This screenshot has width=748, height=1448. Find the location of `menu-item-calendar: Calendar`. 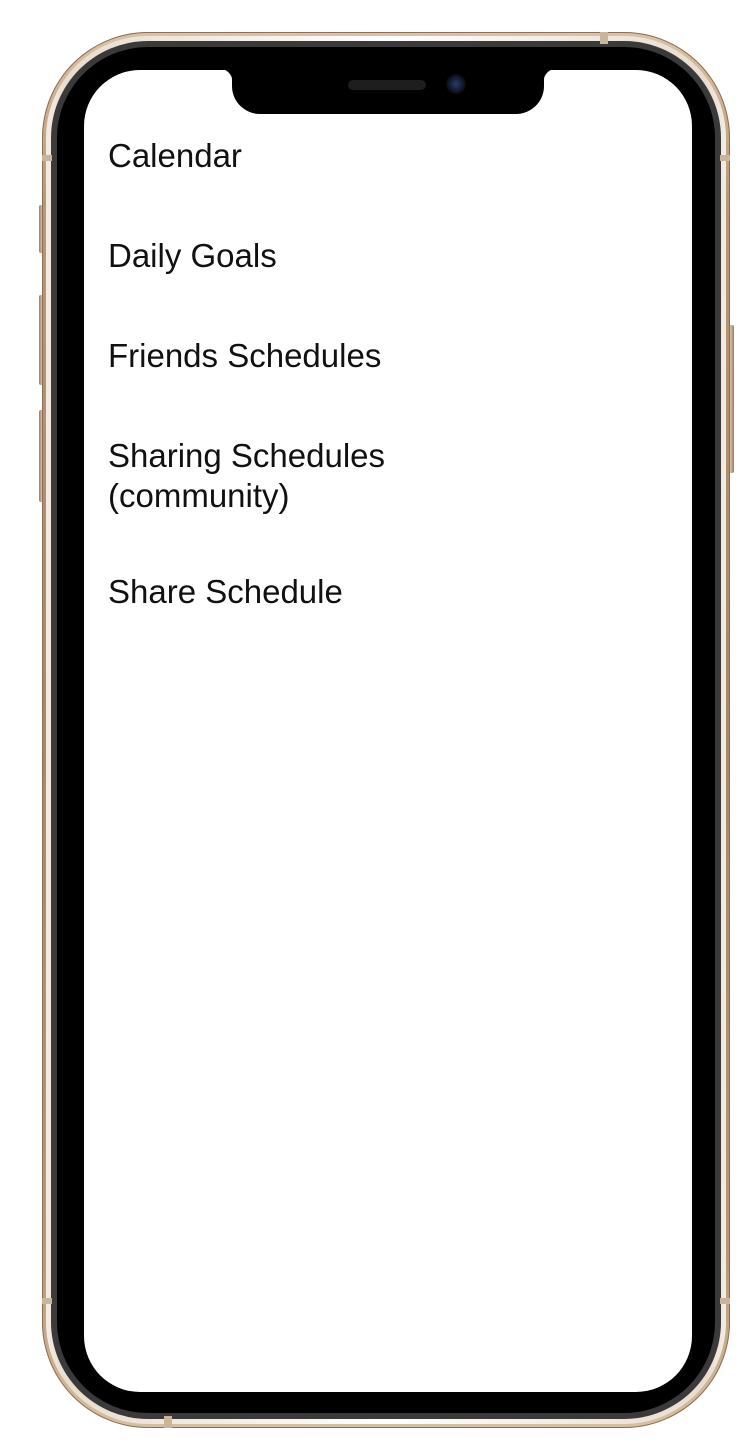

menu-item-calendar: Calendar is located at coordinates (175, 156).